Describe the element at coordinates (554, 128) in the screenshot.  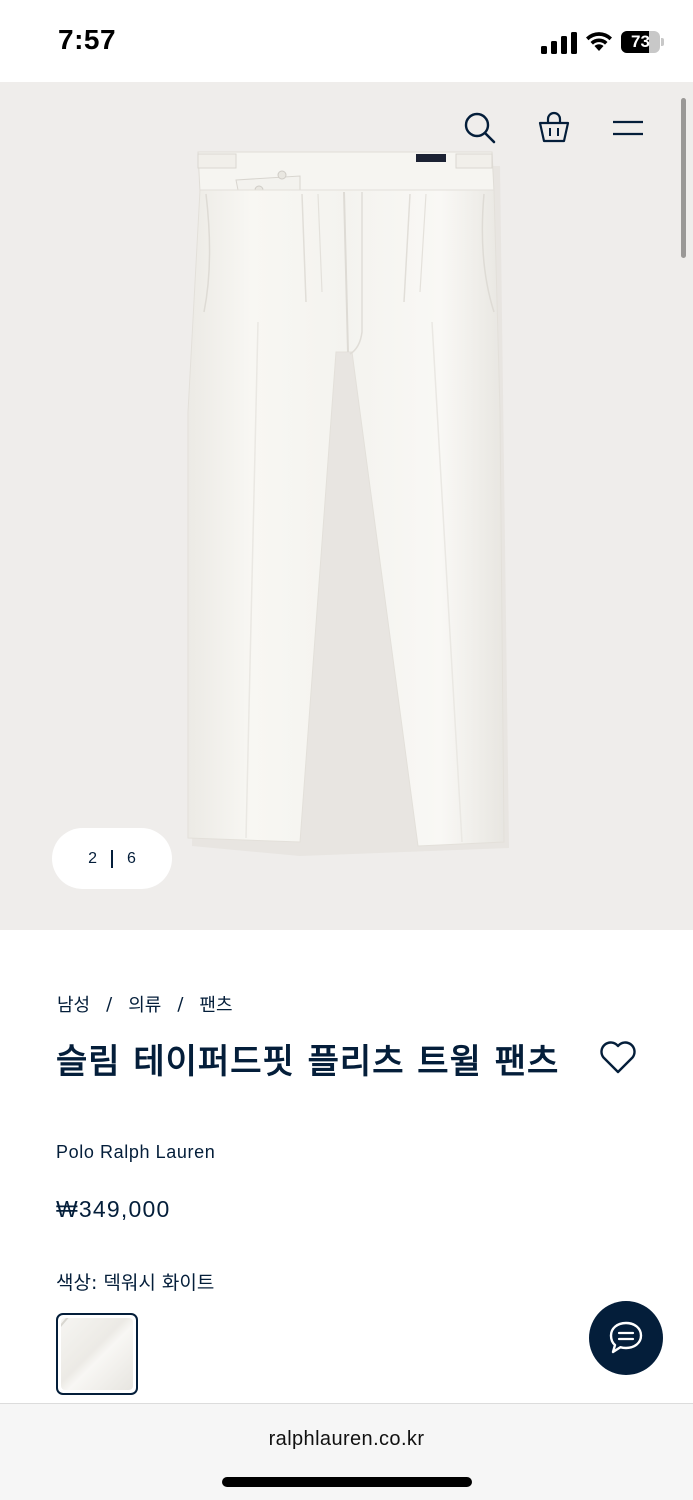
I see `shopping-bag-icon` at that location.